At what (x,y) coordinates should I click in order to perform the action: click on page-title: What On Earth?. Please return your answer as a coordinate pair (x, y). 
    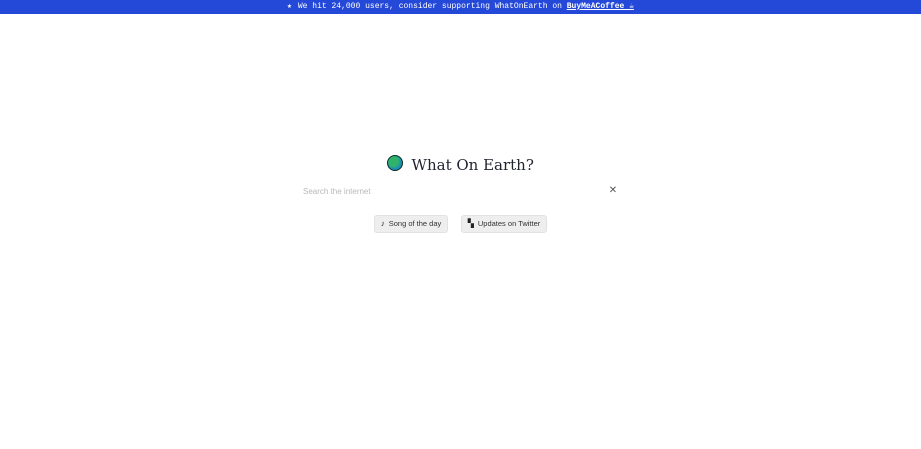
    Looking at the image, I should click on (472, 165).